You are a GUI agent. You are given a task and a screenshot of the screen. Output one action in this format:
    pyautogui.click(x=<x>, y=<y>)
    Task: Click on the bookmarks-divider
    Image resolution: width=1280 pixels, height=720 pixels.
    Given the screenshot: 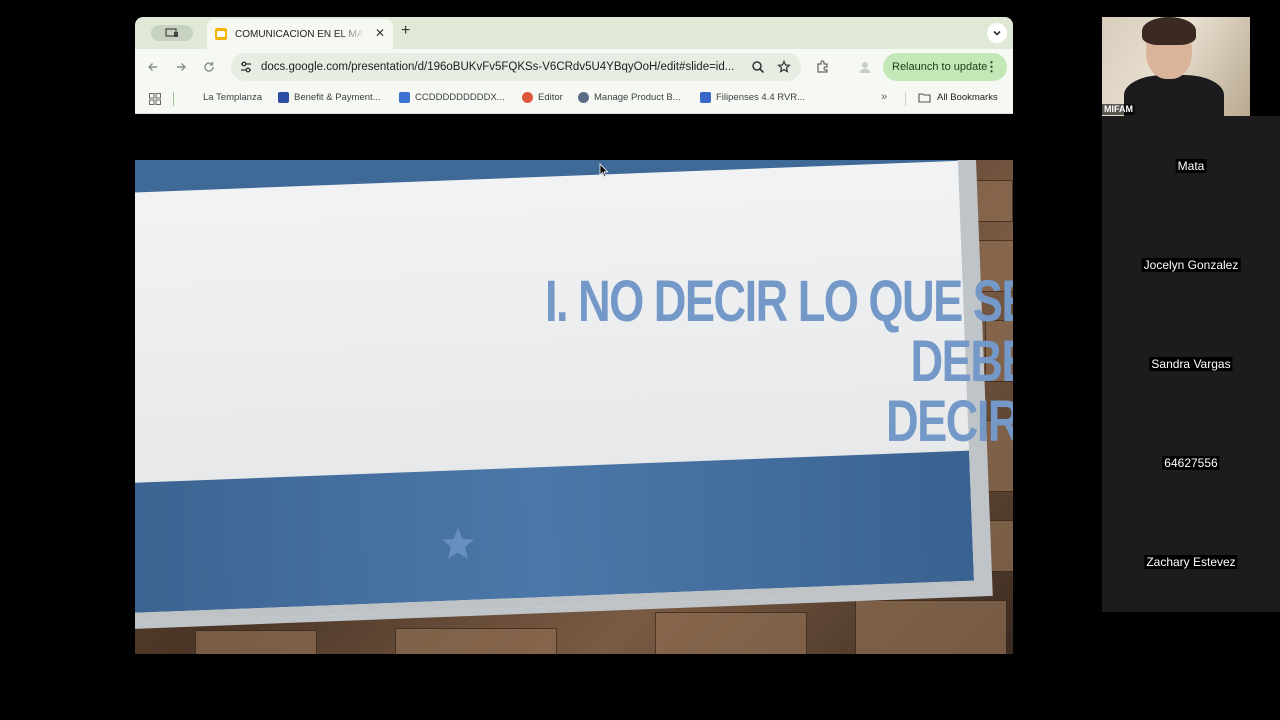 What is the action you would take?
    pyautogui.click(x=905, y=99)
    